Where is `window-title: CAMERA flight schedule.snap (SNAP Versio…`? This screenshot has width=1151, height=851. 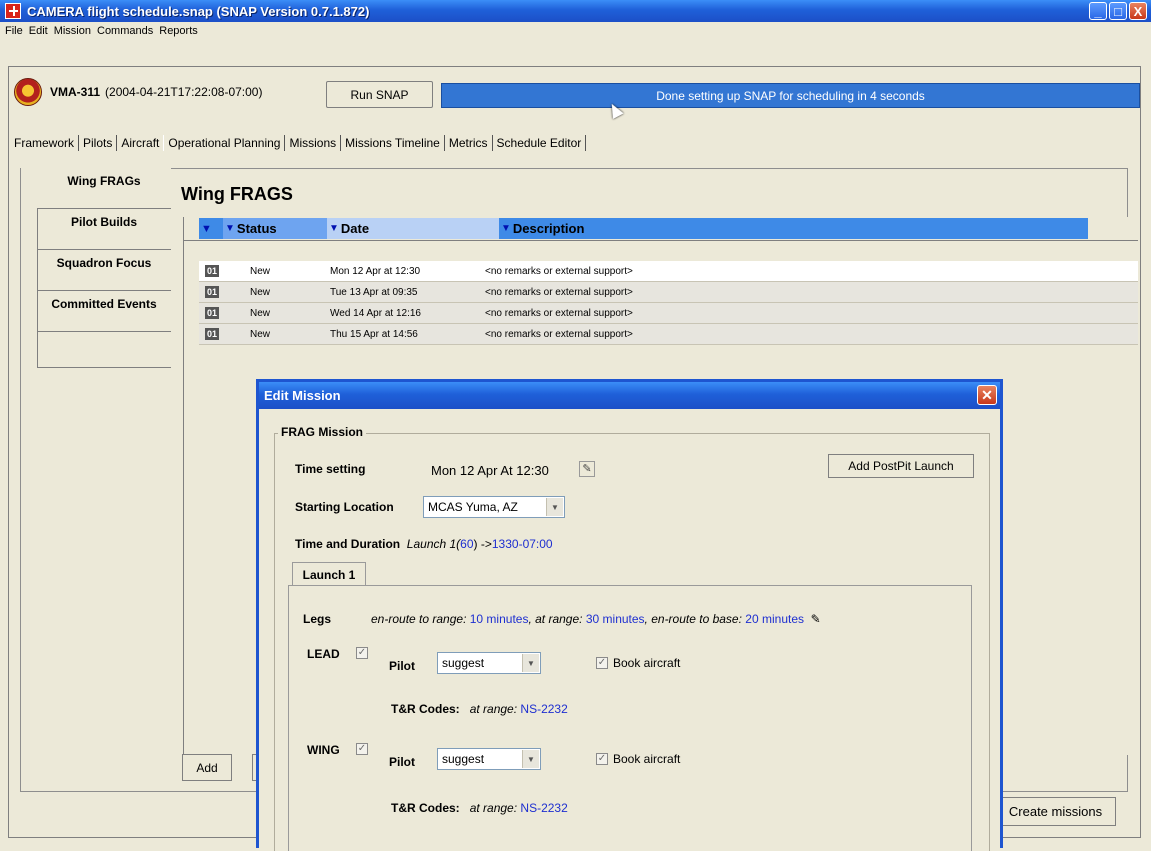 window-title: CAMERA flight schedule.snap (SNAP Versio… is located at coordinates (198, 11).